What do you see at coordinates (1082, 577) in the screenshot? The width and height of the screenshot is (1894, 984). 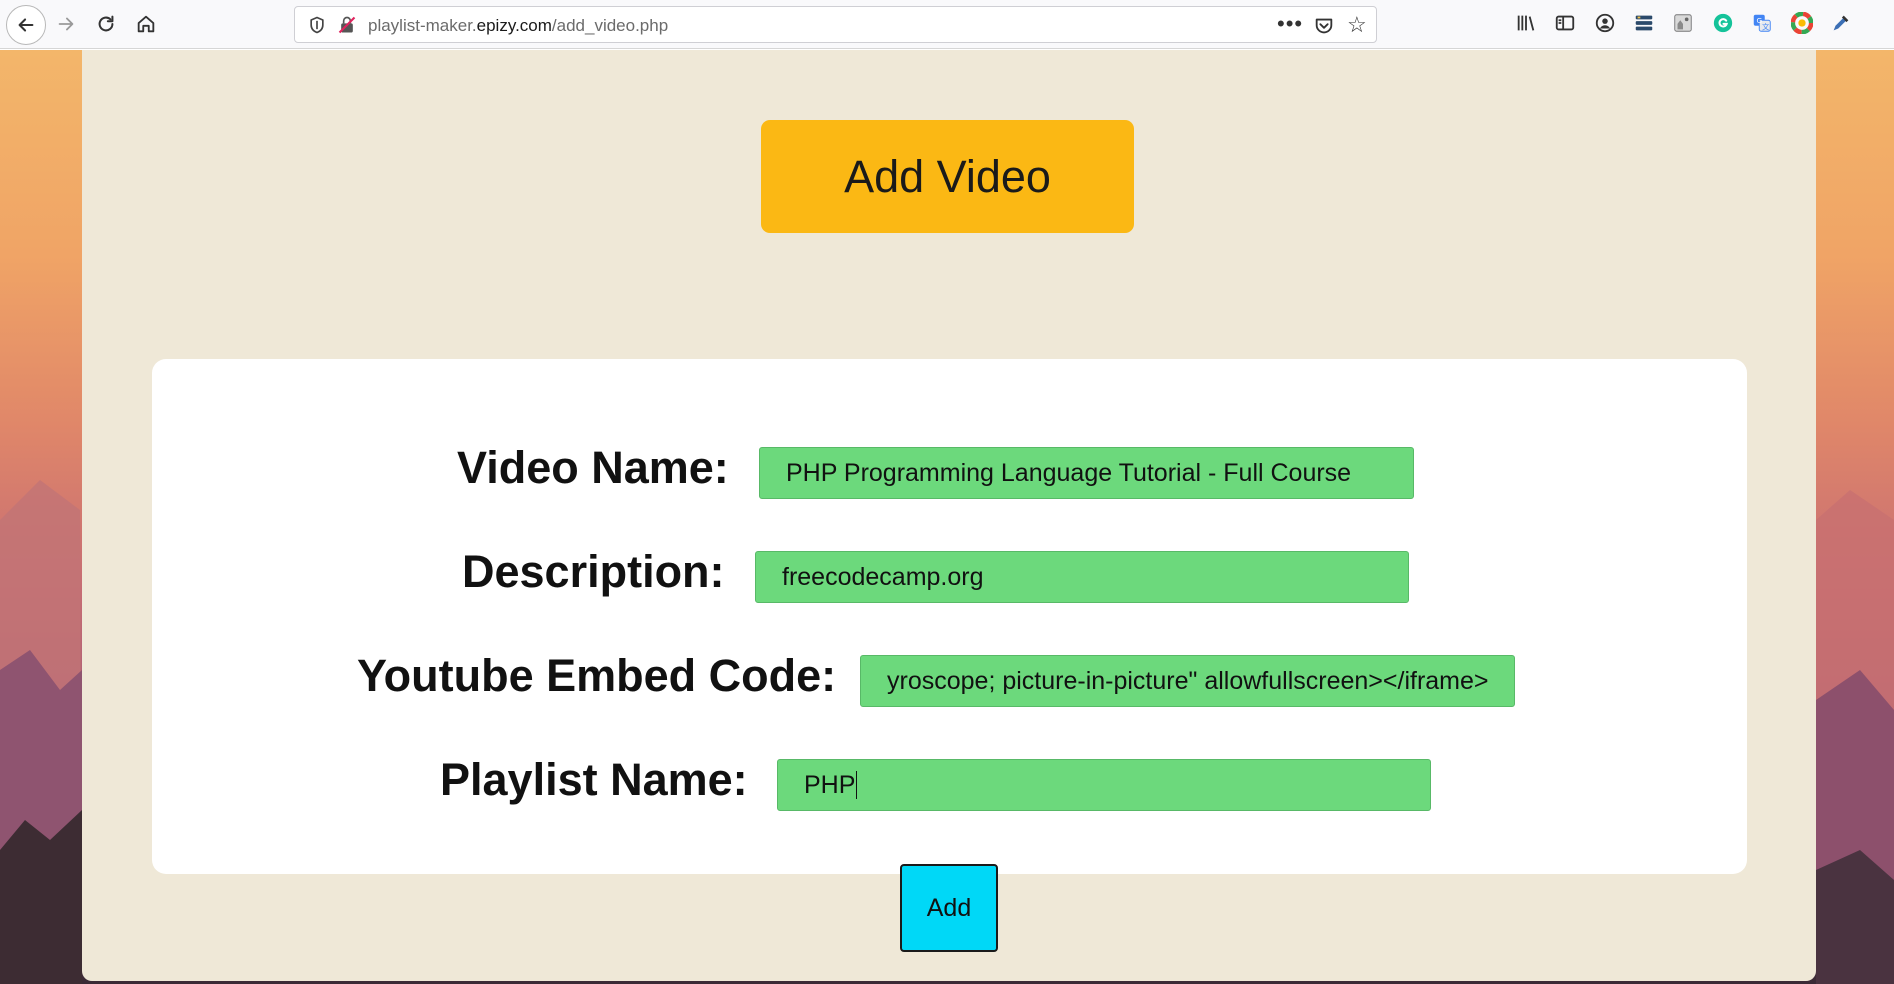 I see `description-input: freecodecamp.org` at bounding box center [1082, 577].